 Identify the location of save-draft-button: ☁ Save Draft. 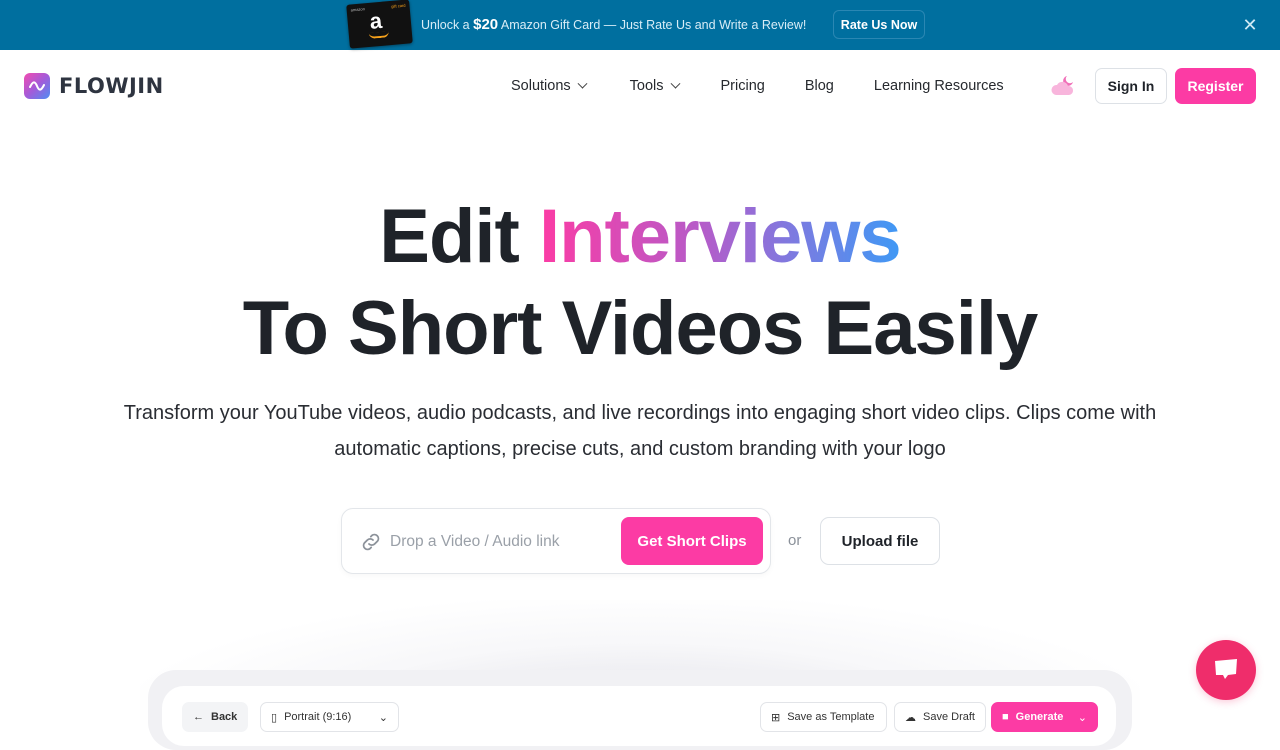
(940, 717).